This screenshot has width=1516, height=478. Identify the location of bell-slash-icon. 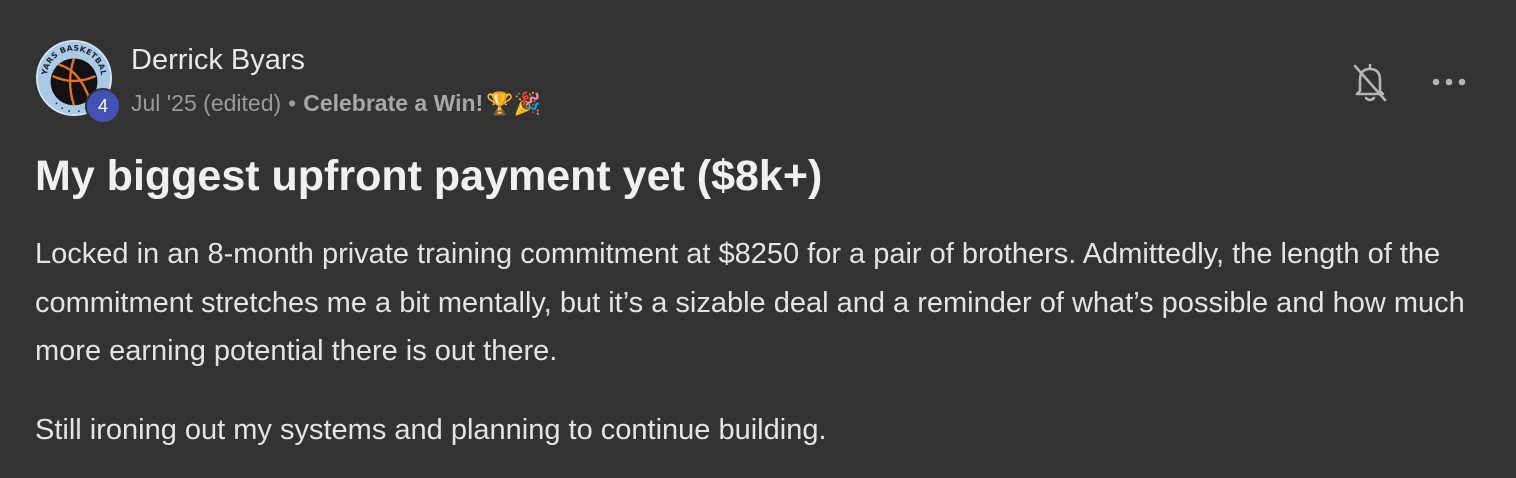
(1370, 82).